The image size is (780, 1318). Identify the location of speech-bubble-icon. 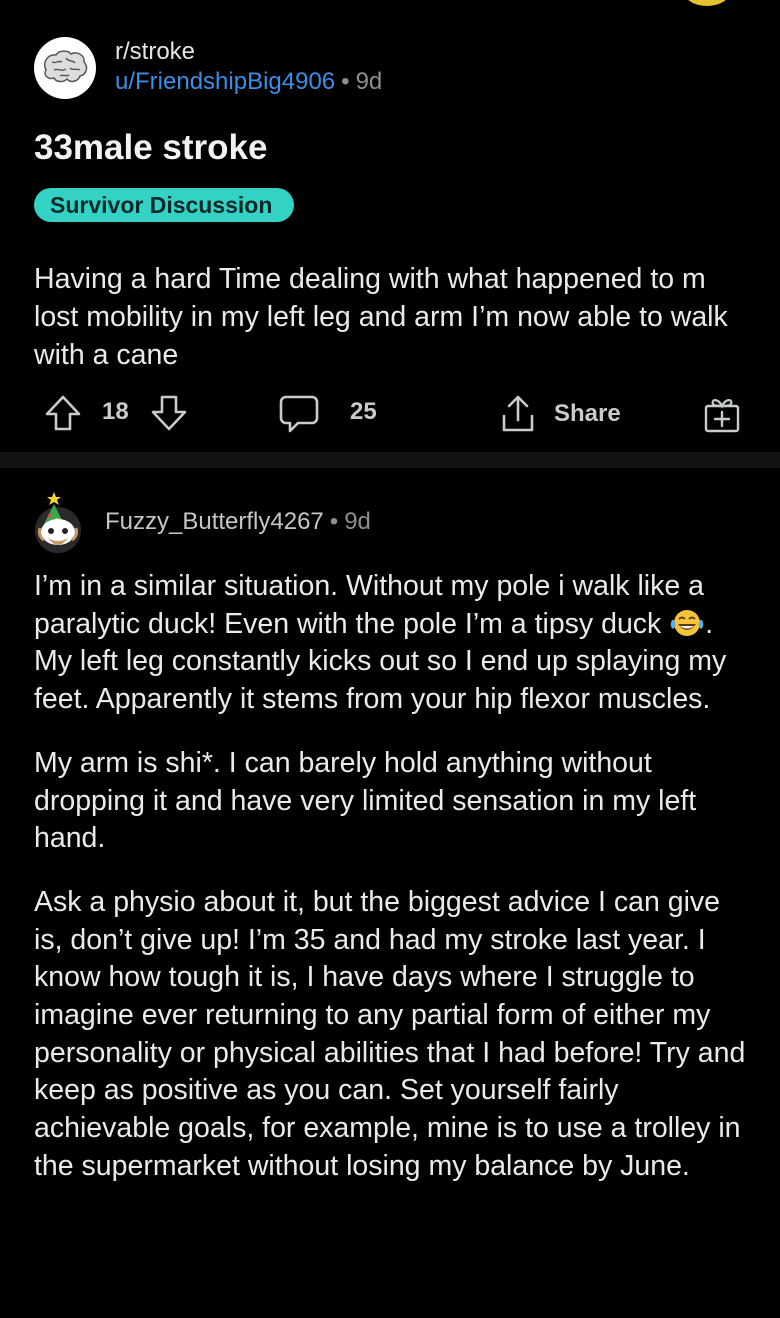
(299, 414).